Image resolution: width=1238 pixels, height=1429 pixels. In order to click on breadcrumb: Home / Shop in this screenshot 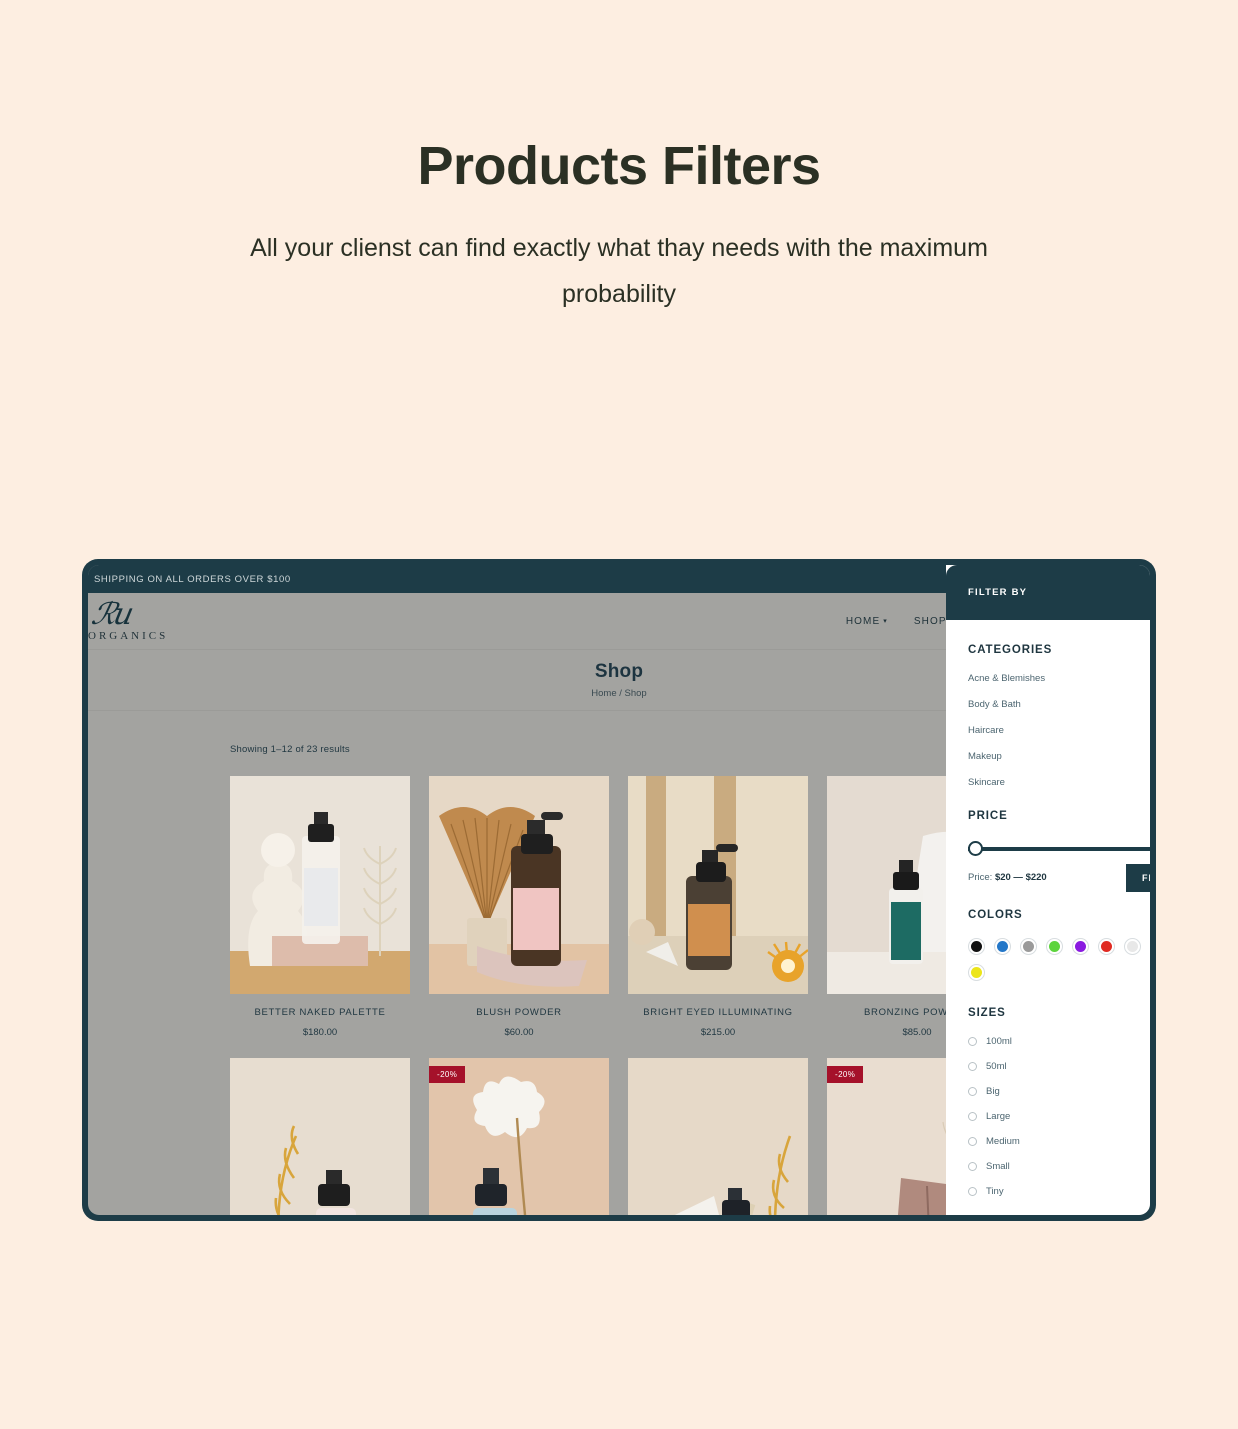, I will do `click(618, 693)`.